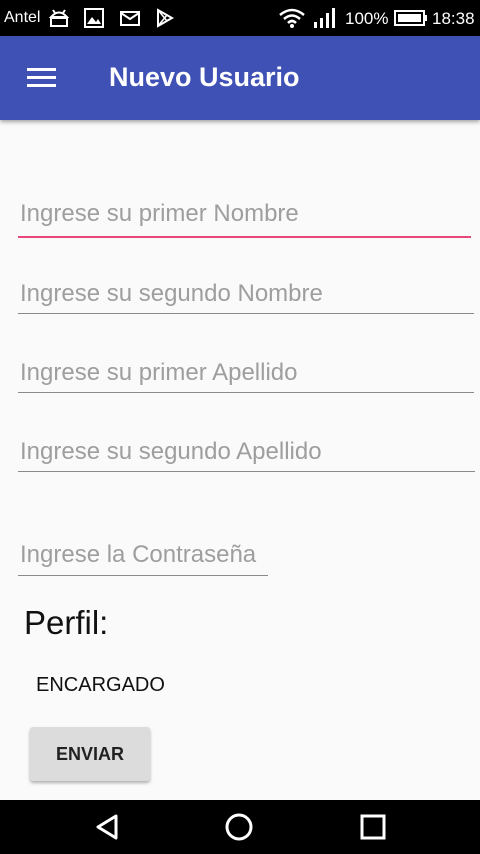 The height and width of the screenshot is (854, 480). Describe the element at coordinates (246, 392) in the screenshot. I see `first-surname-underline` at that location.